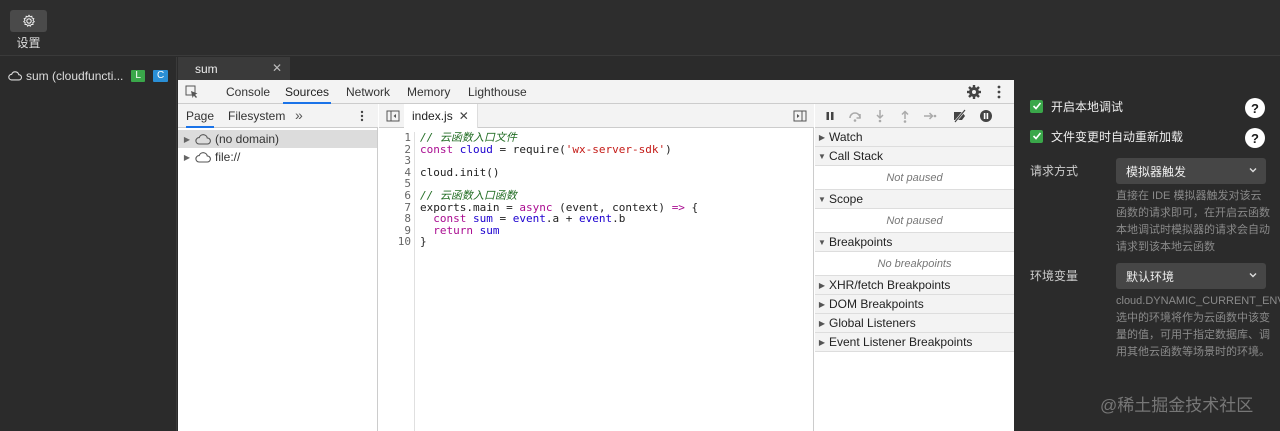 The height and width of the screenshot is (431, 1280). Describe the element at coordinates (192, 92) in the screenshot. I see `inspect-element-icon` at that location.